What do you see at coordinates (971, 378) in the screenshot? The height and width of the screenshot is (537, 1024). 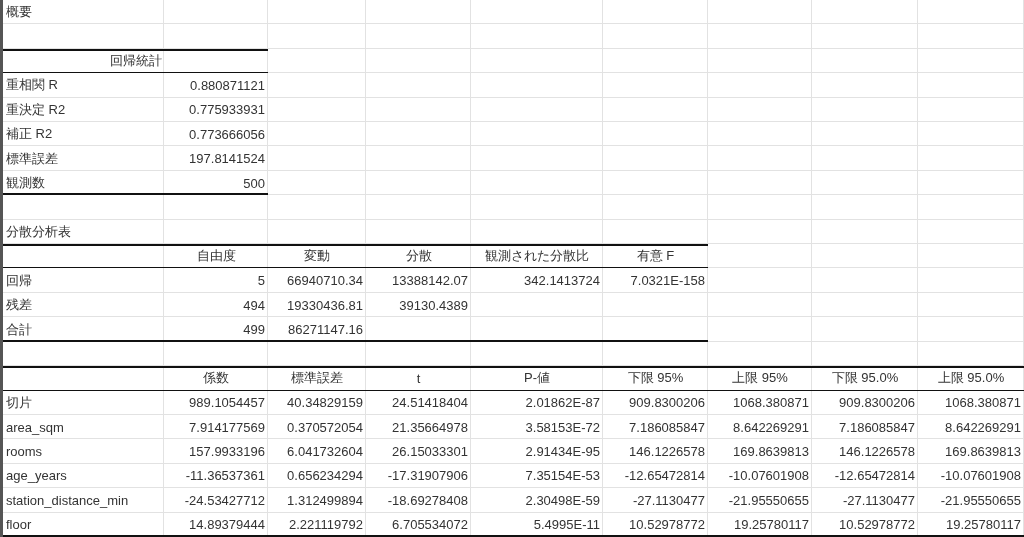 I see `column-header: 上限 95.0%` at bounding box center [971, 378].